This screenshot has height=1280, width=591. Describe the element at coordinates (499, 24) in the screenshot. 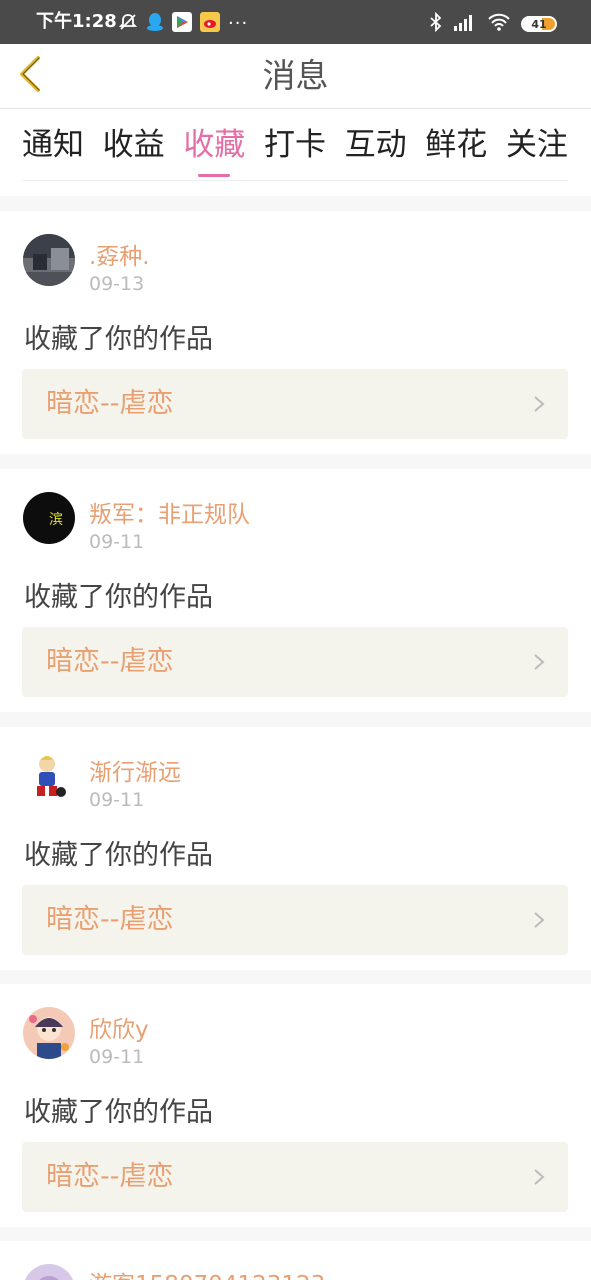

I see `wifi-icon` at that location.